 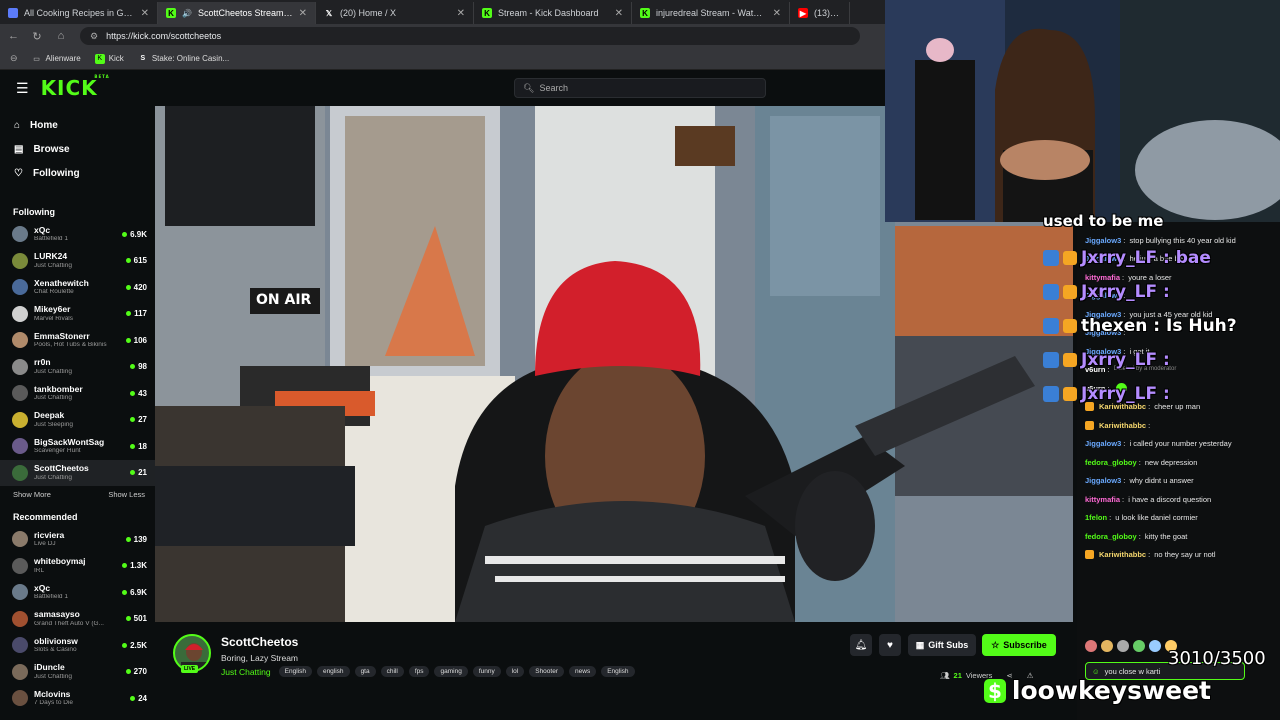 I want to click on reload-icon: ↻, so click(x=37, y=36).